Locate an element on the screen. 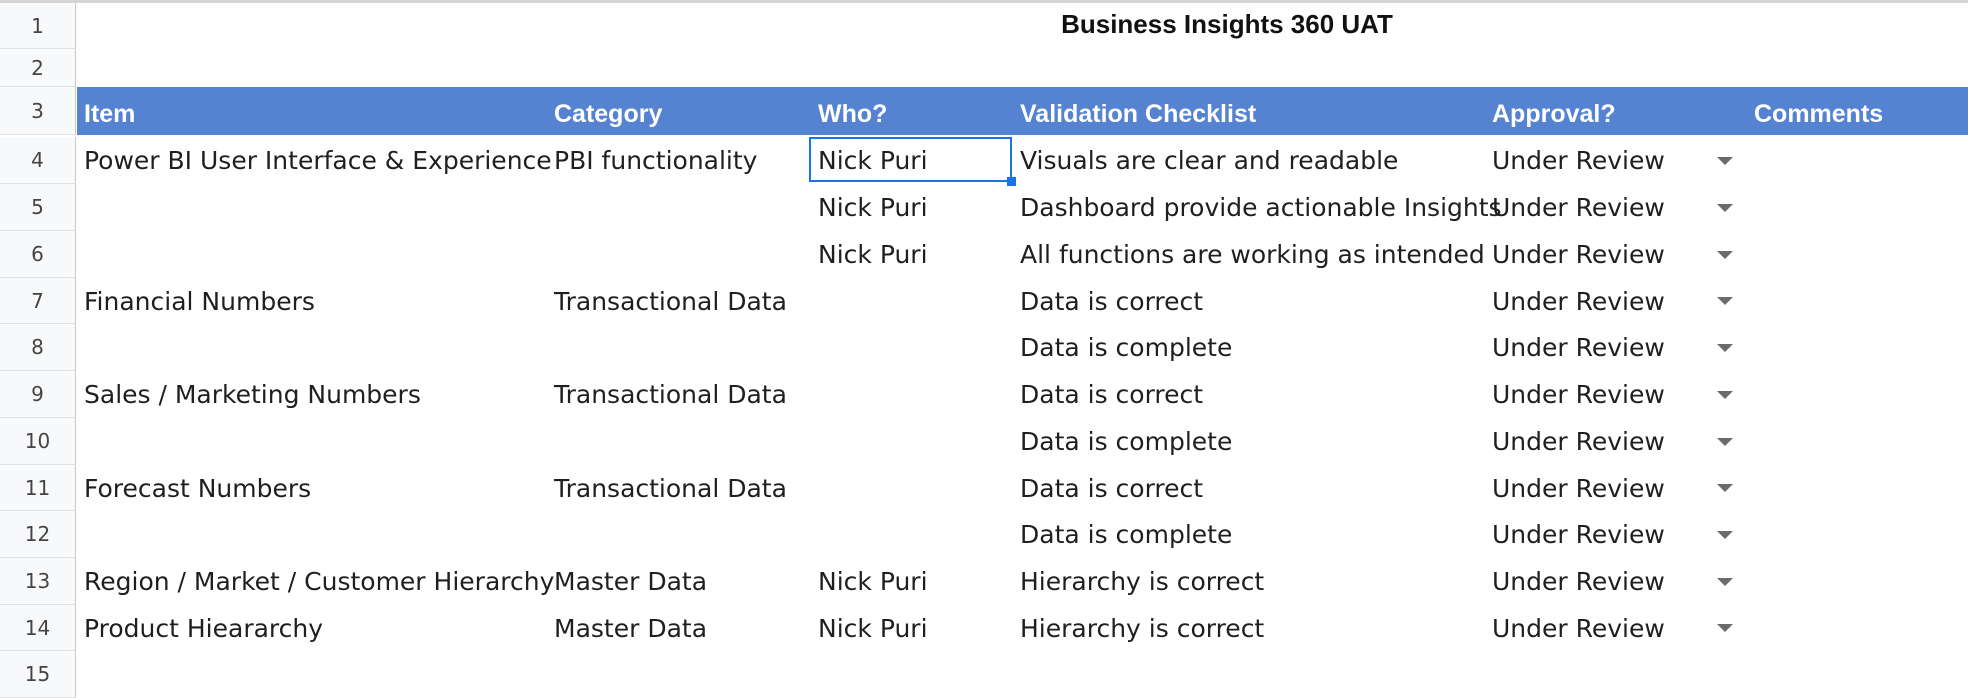 The width and height of the screenshot is (1968, 698). row-number: 2 is located at coordinates (38, 68).